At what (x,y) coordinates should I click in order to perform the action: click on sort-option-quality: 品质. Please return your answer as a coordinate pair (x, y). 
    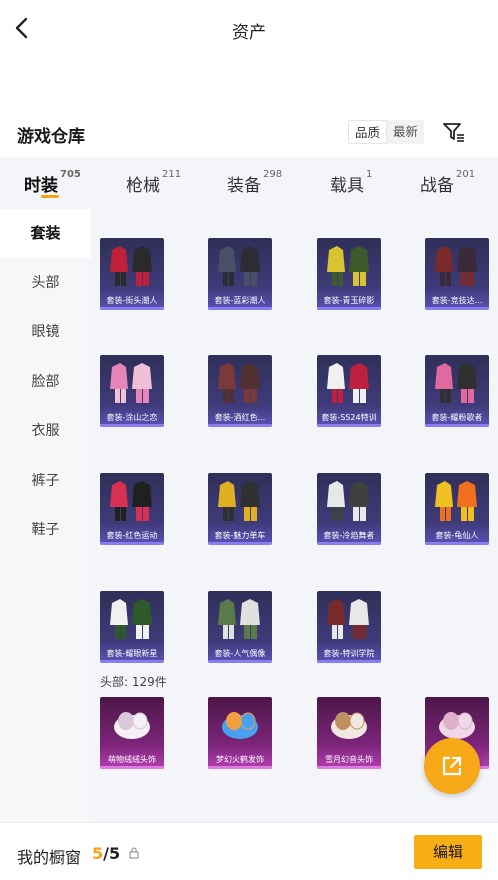
    Looking at the image, I should click on (368, 132).